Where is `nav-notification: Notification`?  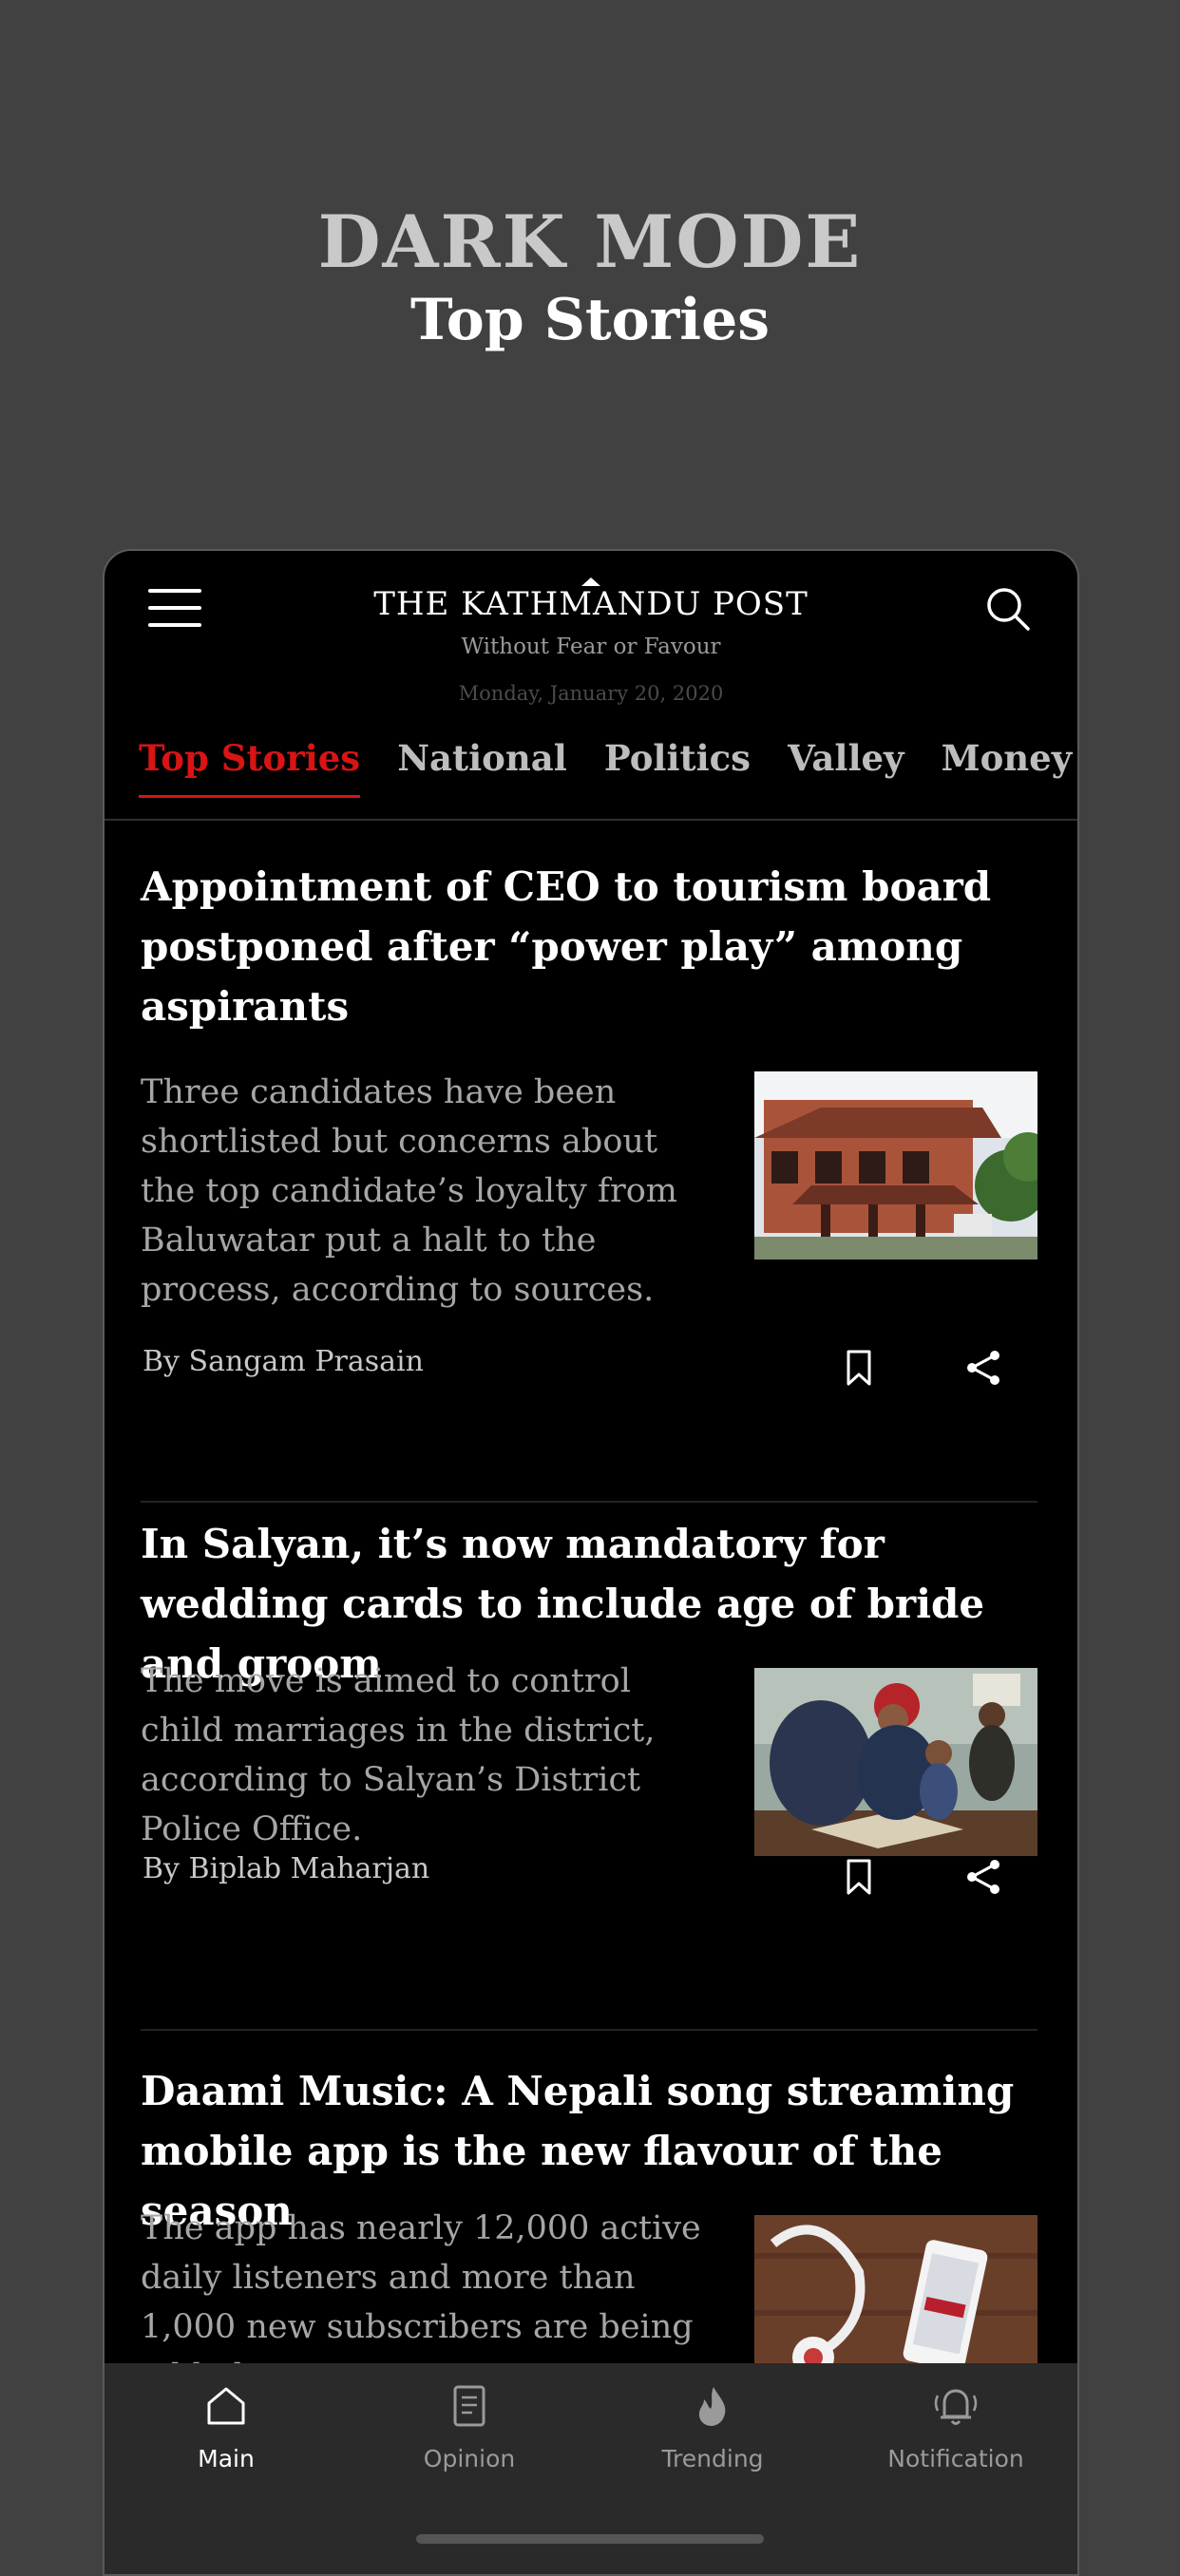 nav-notification: Notification is located at coordinates (955, 2428).